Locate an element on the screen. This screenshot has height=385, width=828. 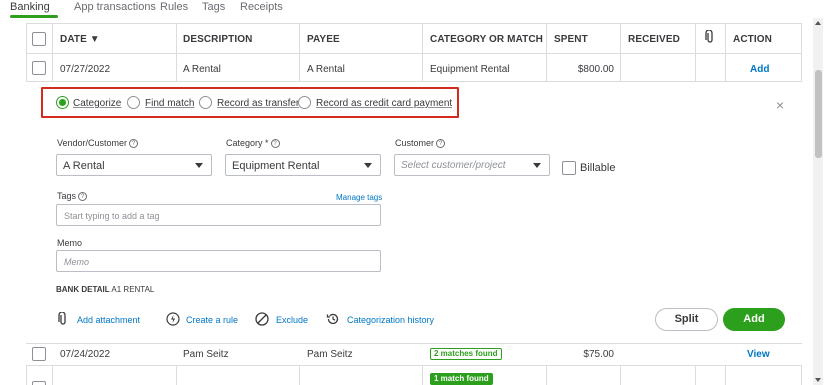
match-found-badge: 1 match found is located at coordinates (461, 379).